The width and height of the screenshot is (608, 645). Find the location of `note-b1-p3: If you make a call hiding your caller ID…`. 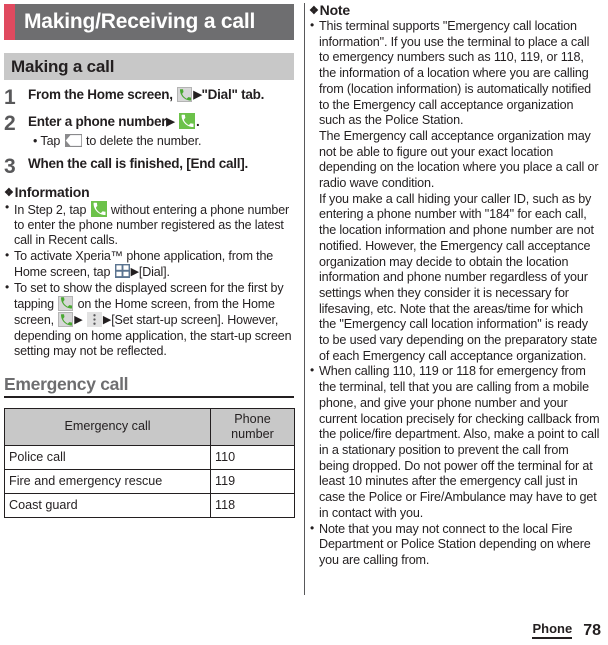

note-b1-p3: If you make a call hiding your caller ID… is located at coordinates (458, 277).